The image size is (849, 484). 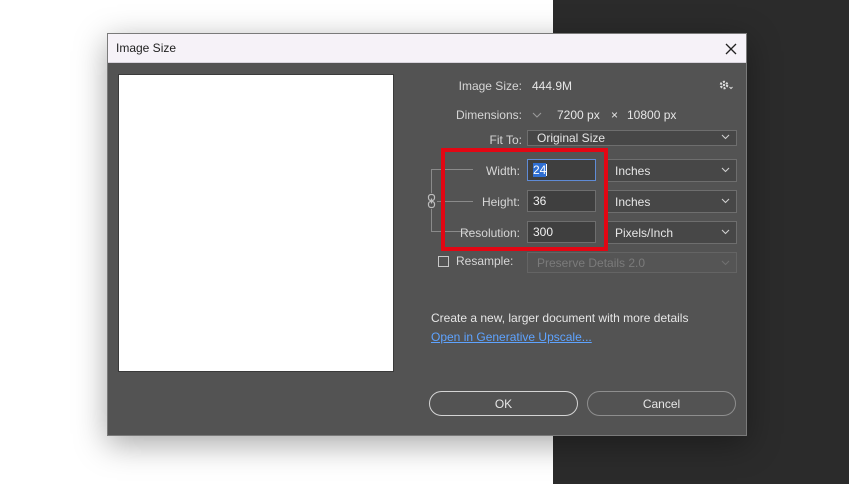 I want to click on close-icon, so click(x=731, y=48).